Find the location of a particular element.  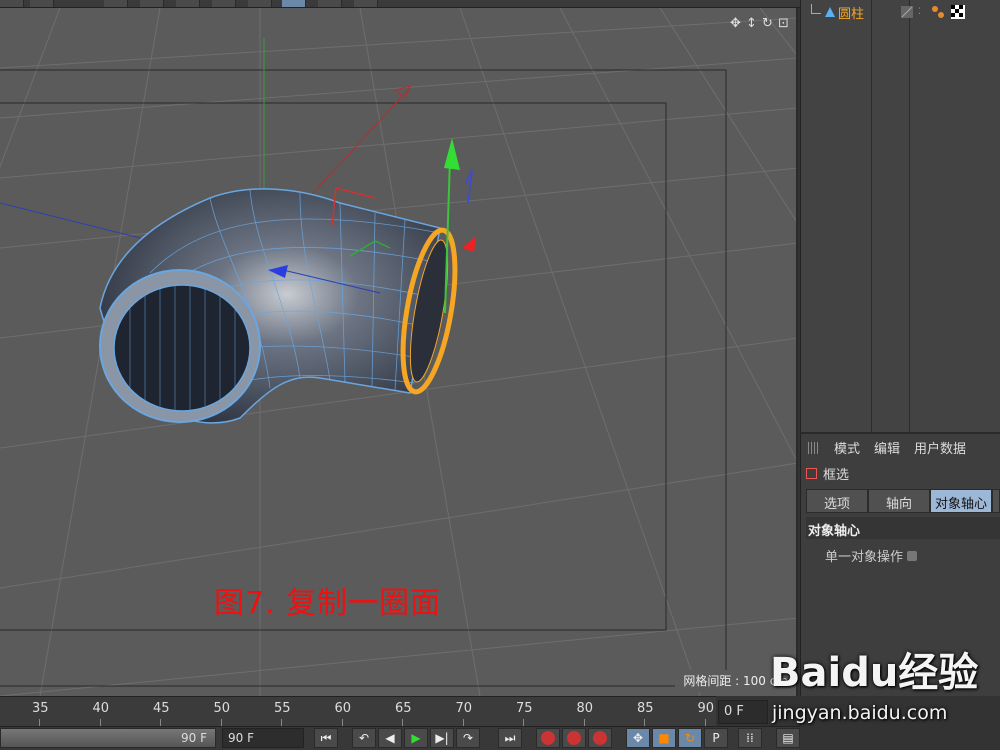

point-level-icon: ⁞⁞ is located at coordinates (750, 738).